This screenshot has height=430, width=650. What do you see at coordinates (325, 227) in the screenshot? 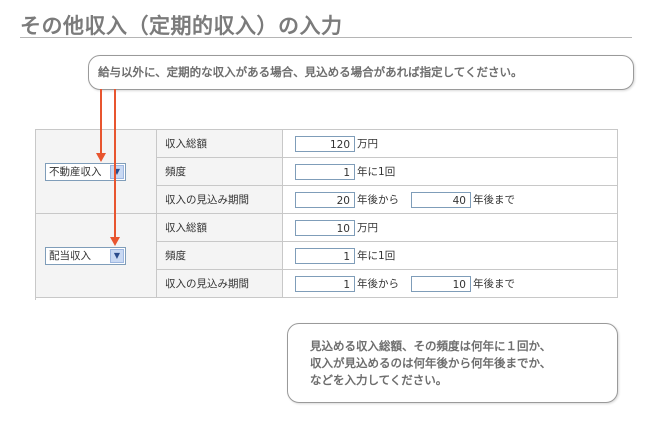
I see `income-2-total-input: 10` at bounding box center [325, 227].